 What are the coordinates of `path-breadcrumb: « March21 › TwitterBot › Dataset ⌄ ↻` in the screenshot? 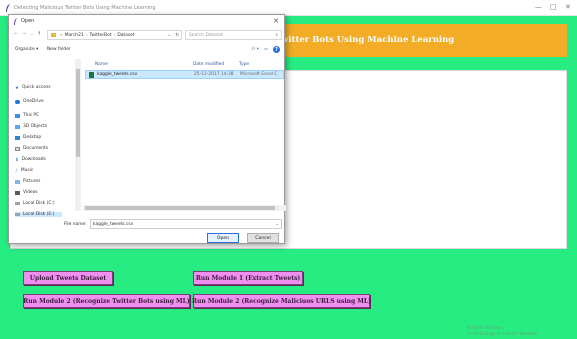 It's located at (114, 35).